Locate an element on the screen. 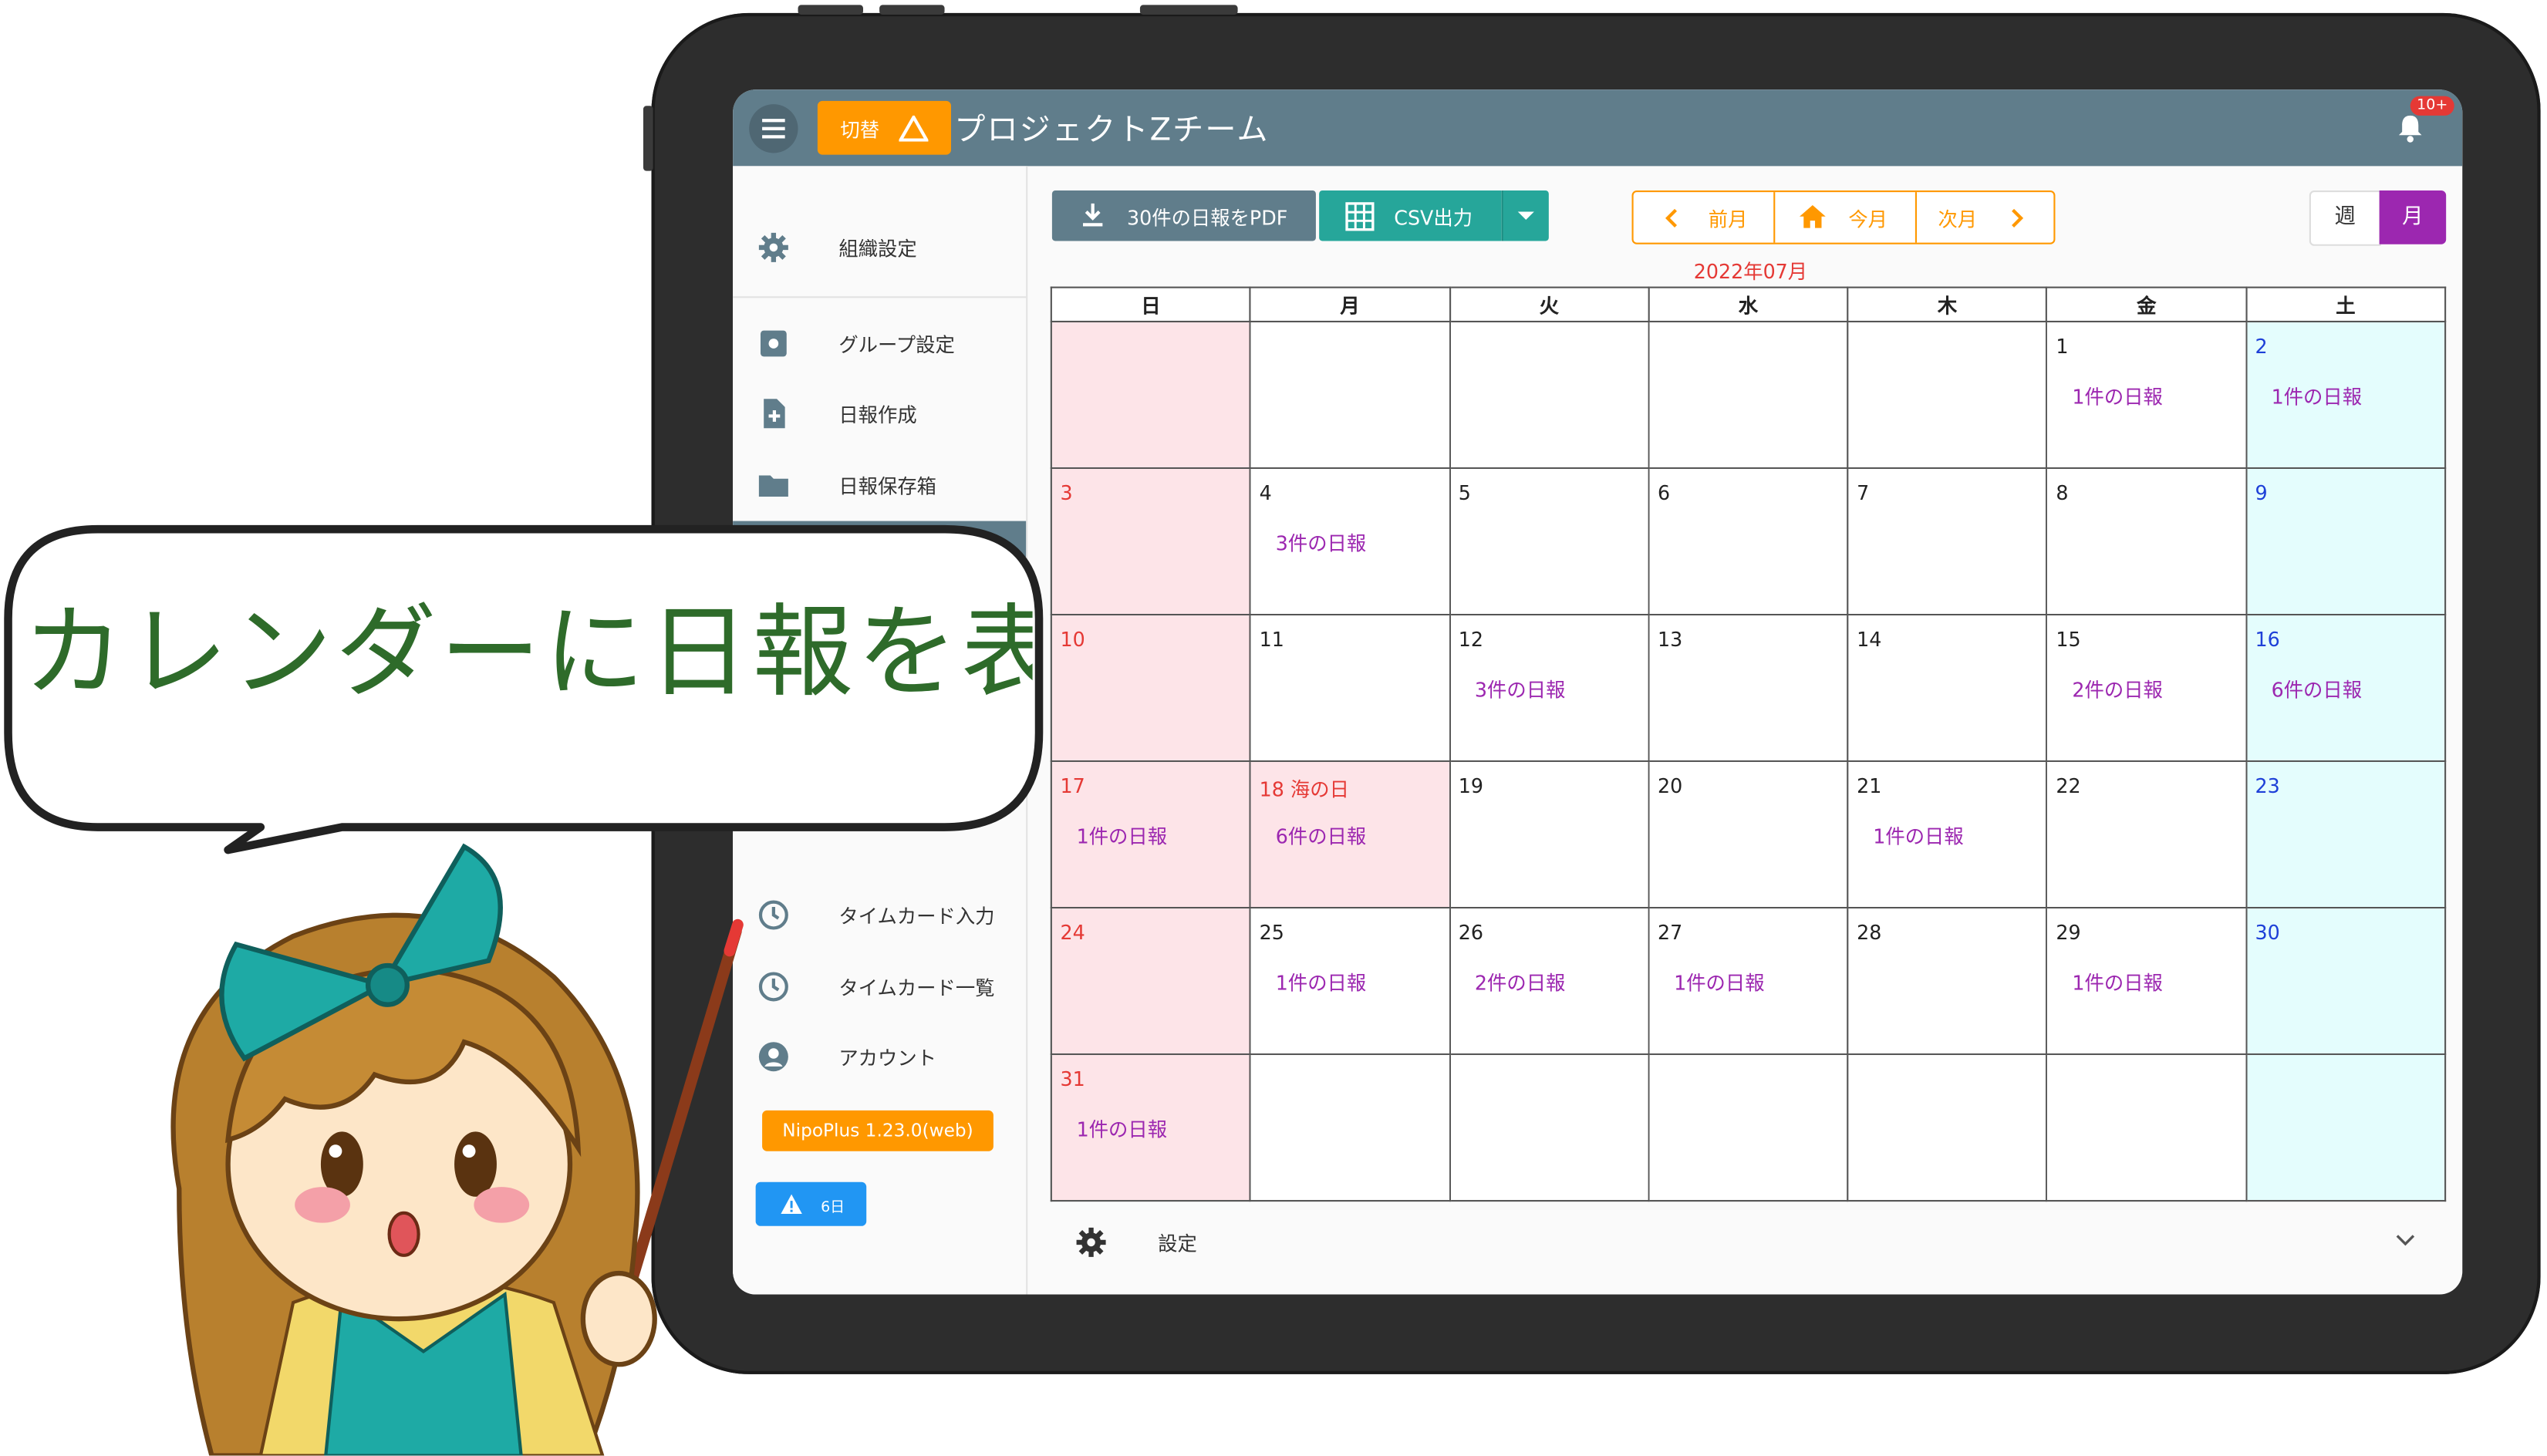 This screenshot has height=1456, width=2547. folder-icon is located at coordinates (773, 486).